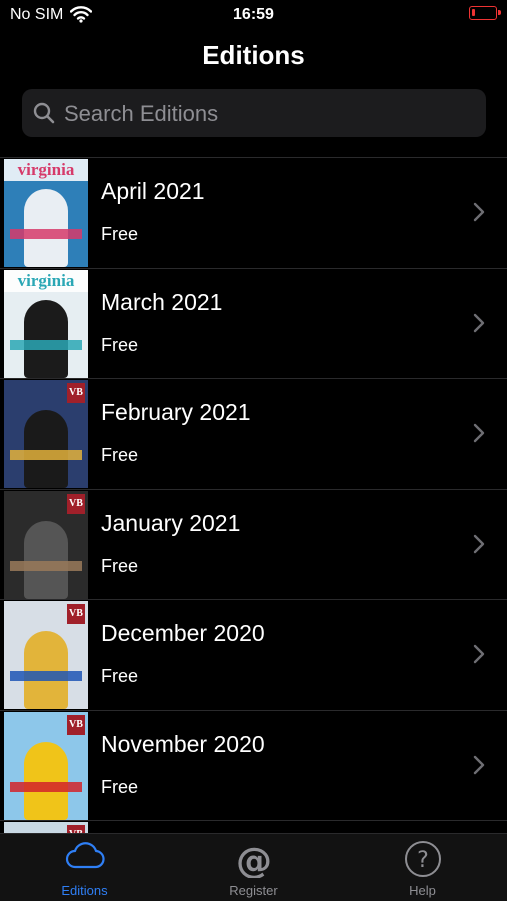  I want to click on tab-bar: Editions @ Register ? Help, so click(253, 867).